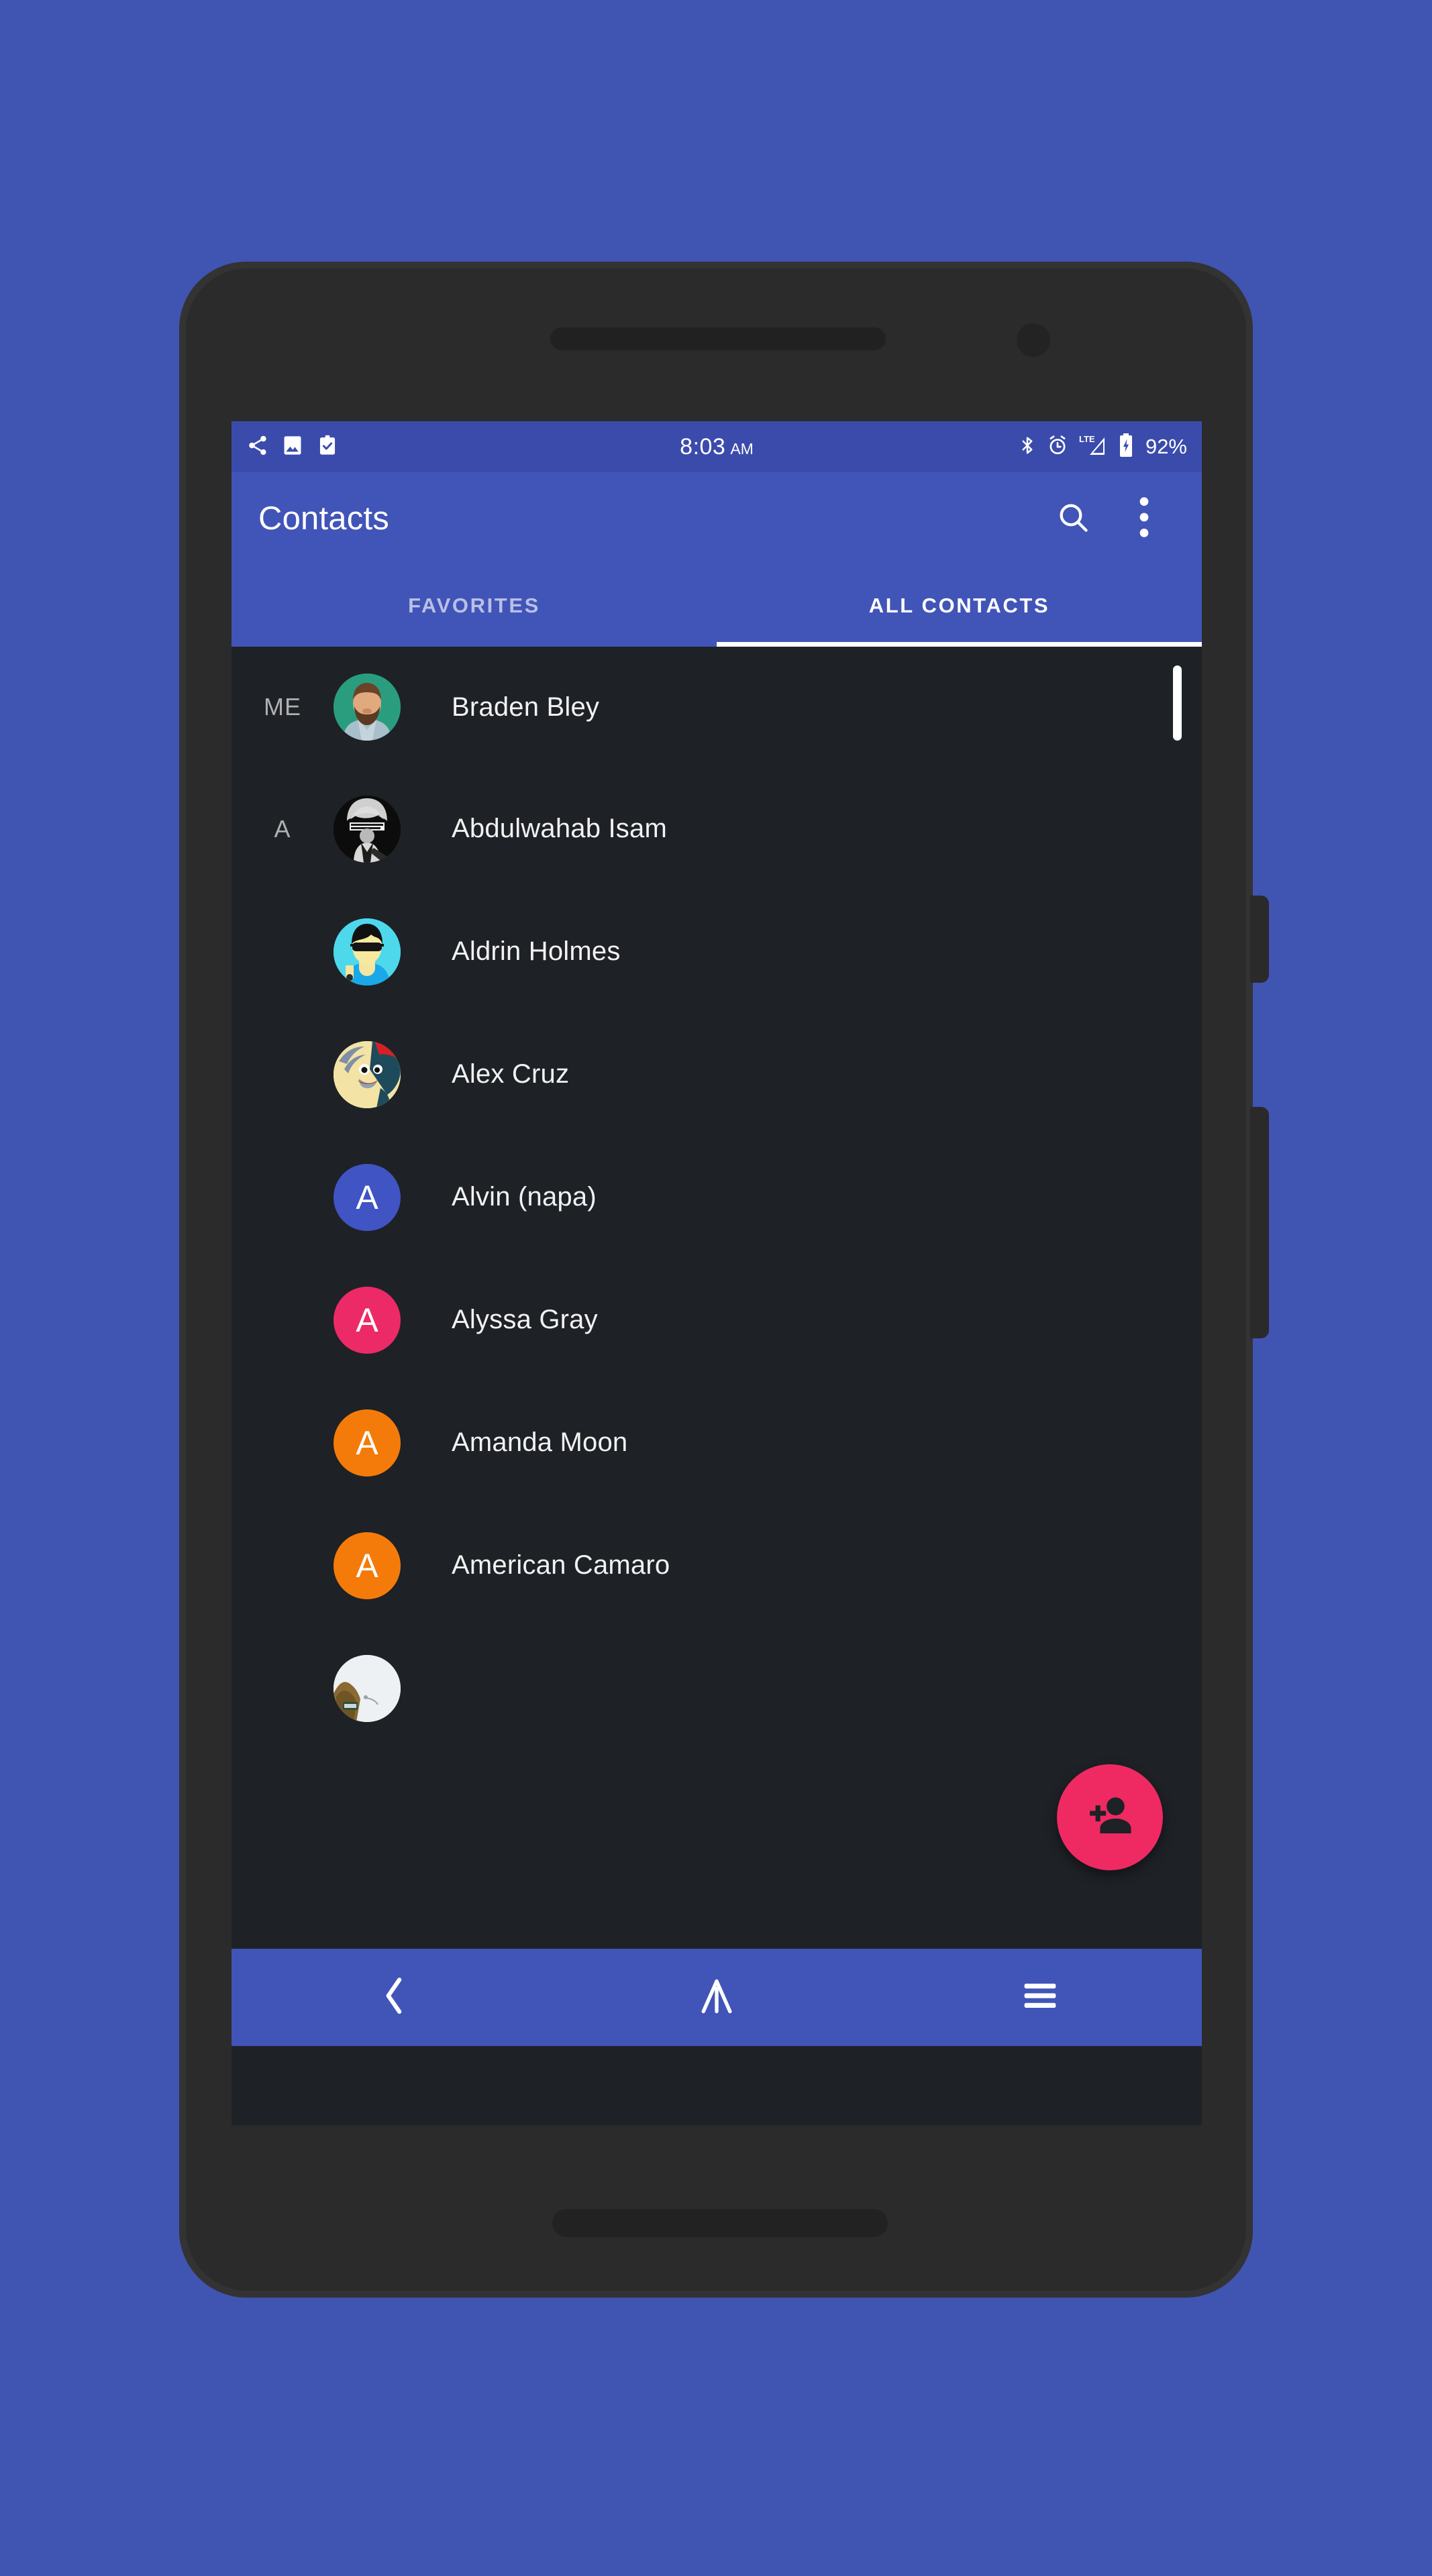  What do you see at coordinates (524, 1197) in the screenshot?
I see `contact-name: Alvin (napa)` at bounding box center [524, 1197].